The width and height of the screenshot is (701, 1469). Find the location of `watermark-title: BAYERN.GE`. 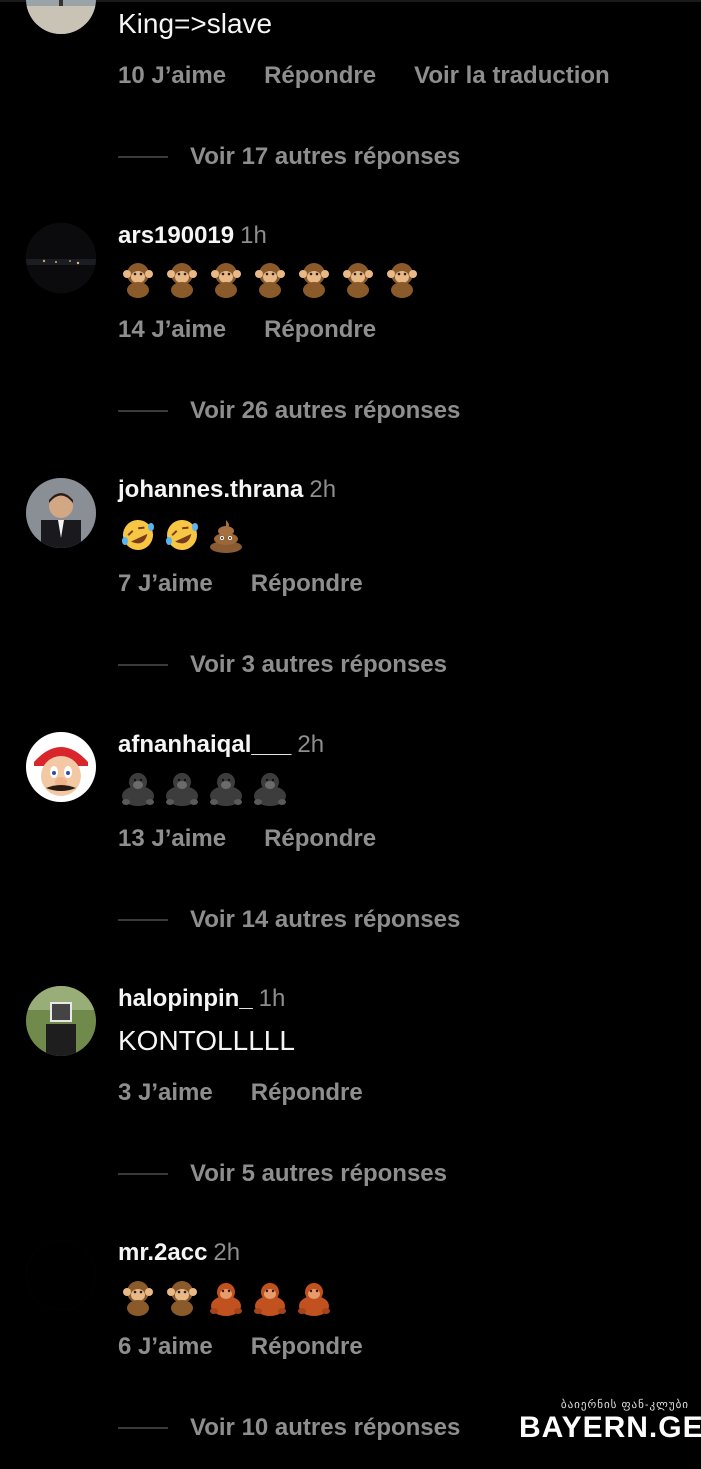

watermark-title: BAYERN.GE is located at coordinates (610, 1427).